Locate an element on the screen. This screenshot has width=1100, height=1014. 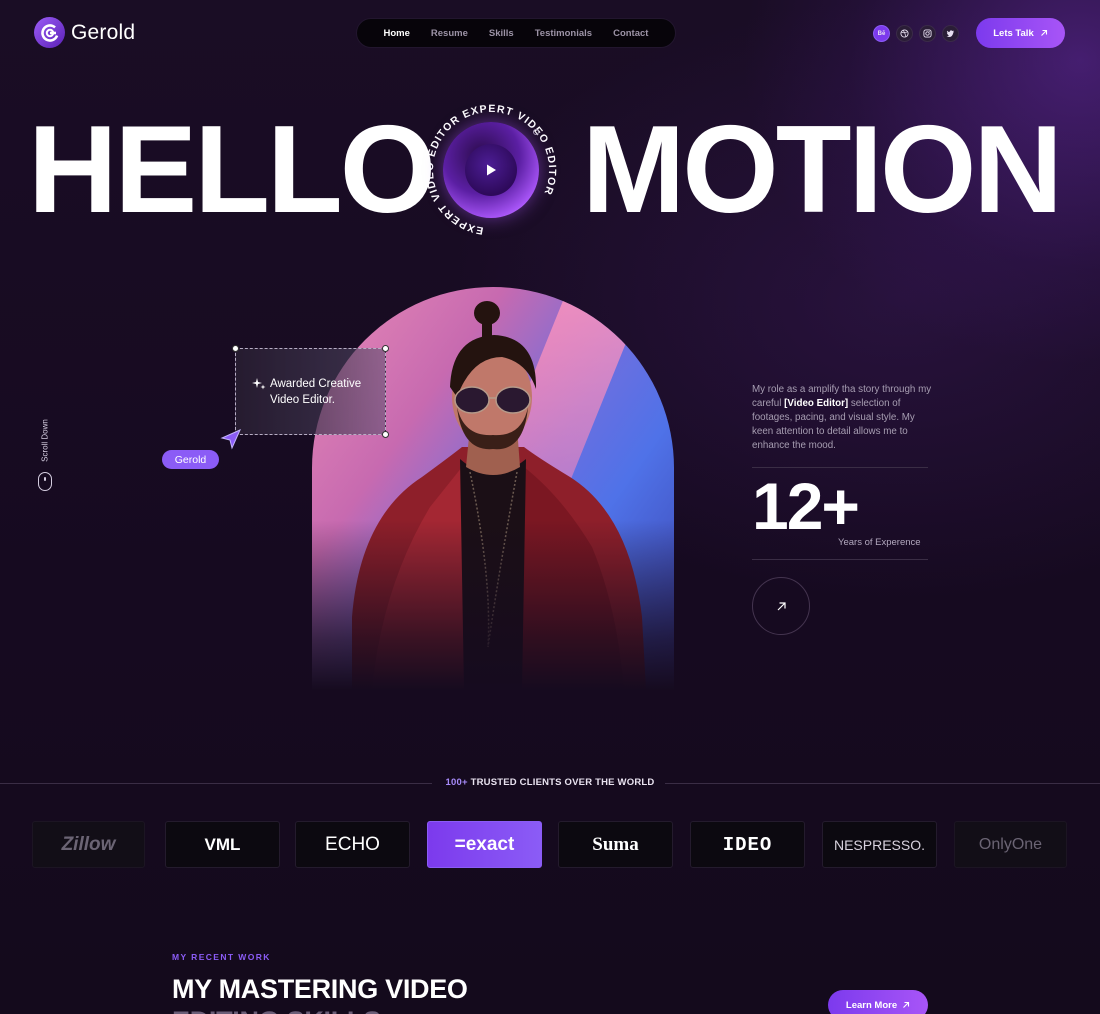
experience-number: 12+ is located at coordinates (806, 506).